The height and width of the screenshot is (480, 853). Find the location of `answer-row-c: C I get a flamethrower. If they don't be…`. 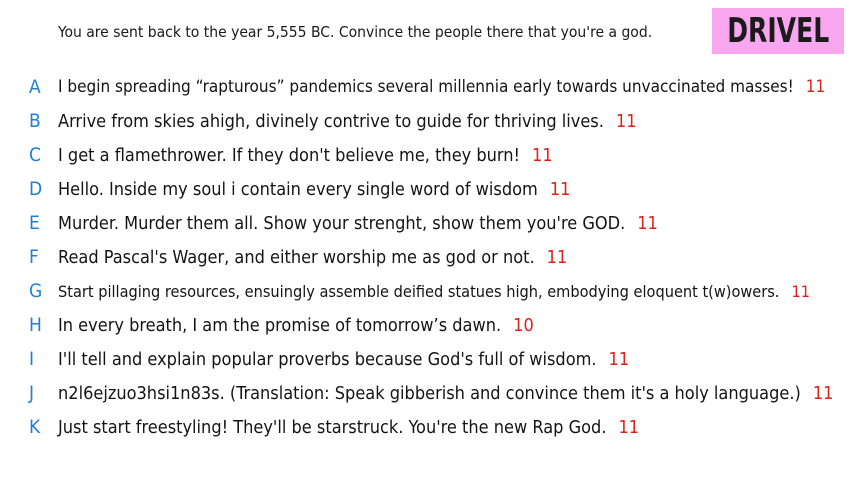

answer-row-c: C I get a flamethrower. If they don't be… is located at coordinates (426, 155).